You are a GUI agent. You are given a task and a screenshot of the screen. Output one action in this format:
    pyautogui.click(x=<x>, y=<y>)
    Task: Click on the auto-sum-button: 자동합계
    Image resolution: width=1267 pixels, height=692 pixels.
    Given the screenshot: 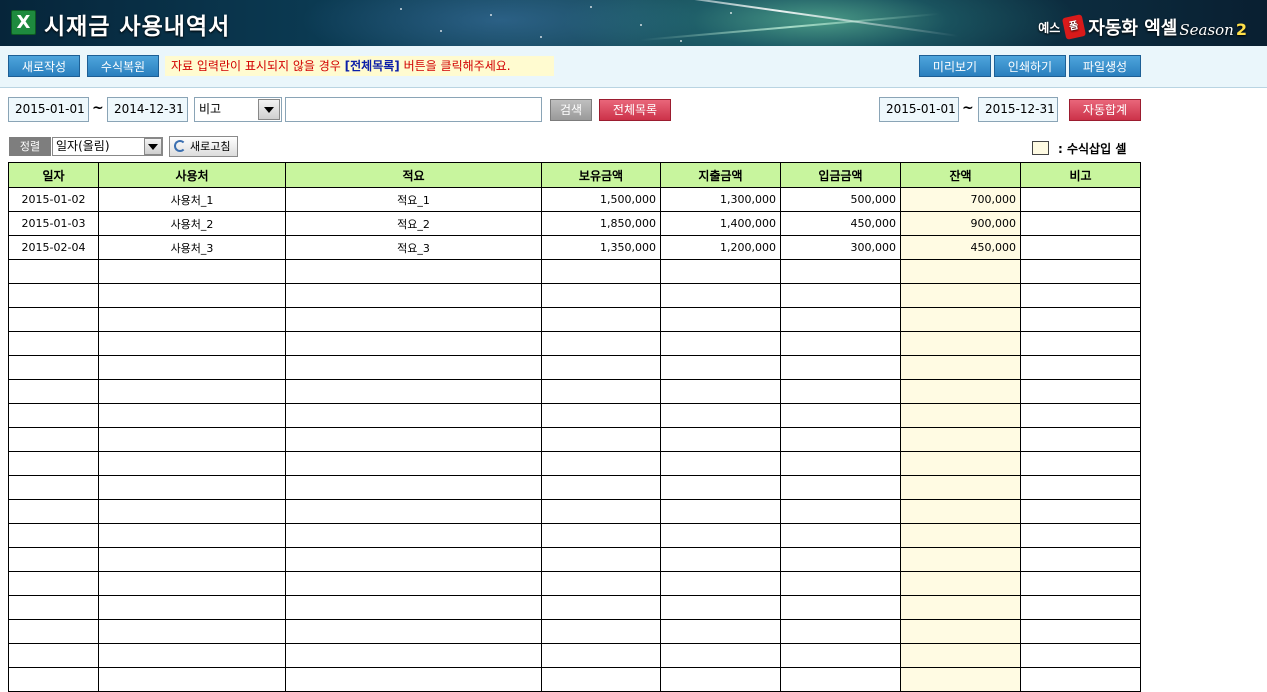 What is the action you would take?
    pyautogui.click(x=1105, y=110)
    